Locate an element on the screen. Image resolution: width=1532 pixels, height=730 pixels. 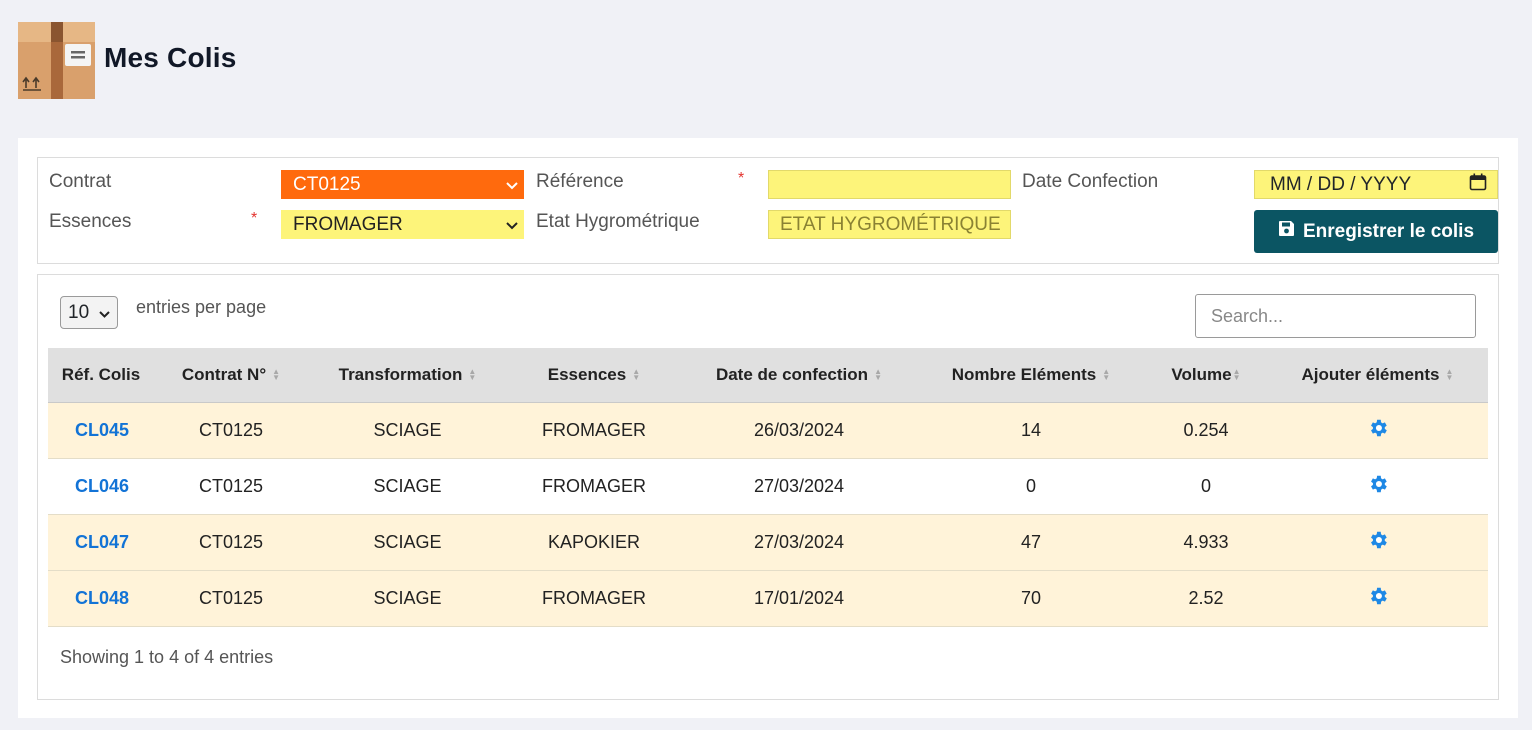
floppy-disk-icon is located at coordinates (1290, 231).